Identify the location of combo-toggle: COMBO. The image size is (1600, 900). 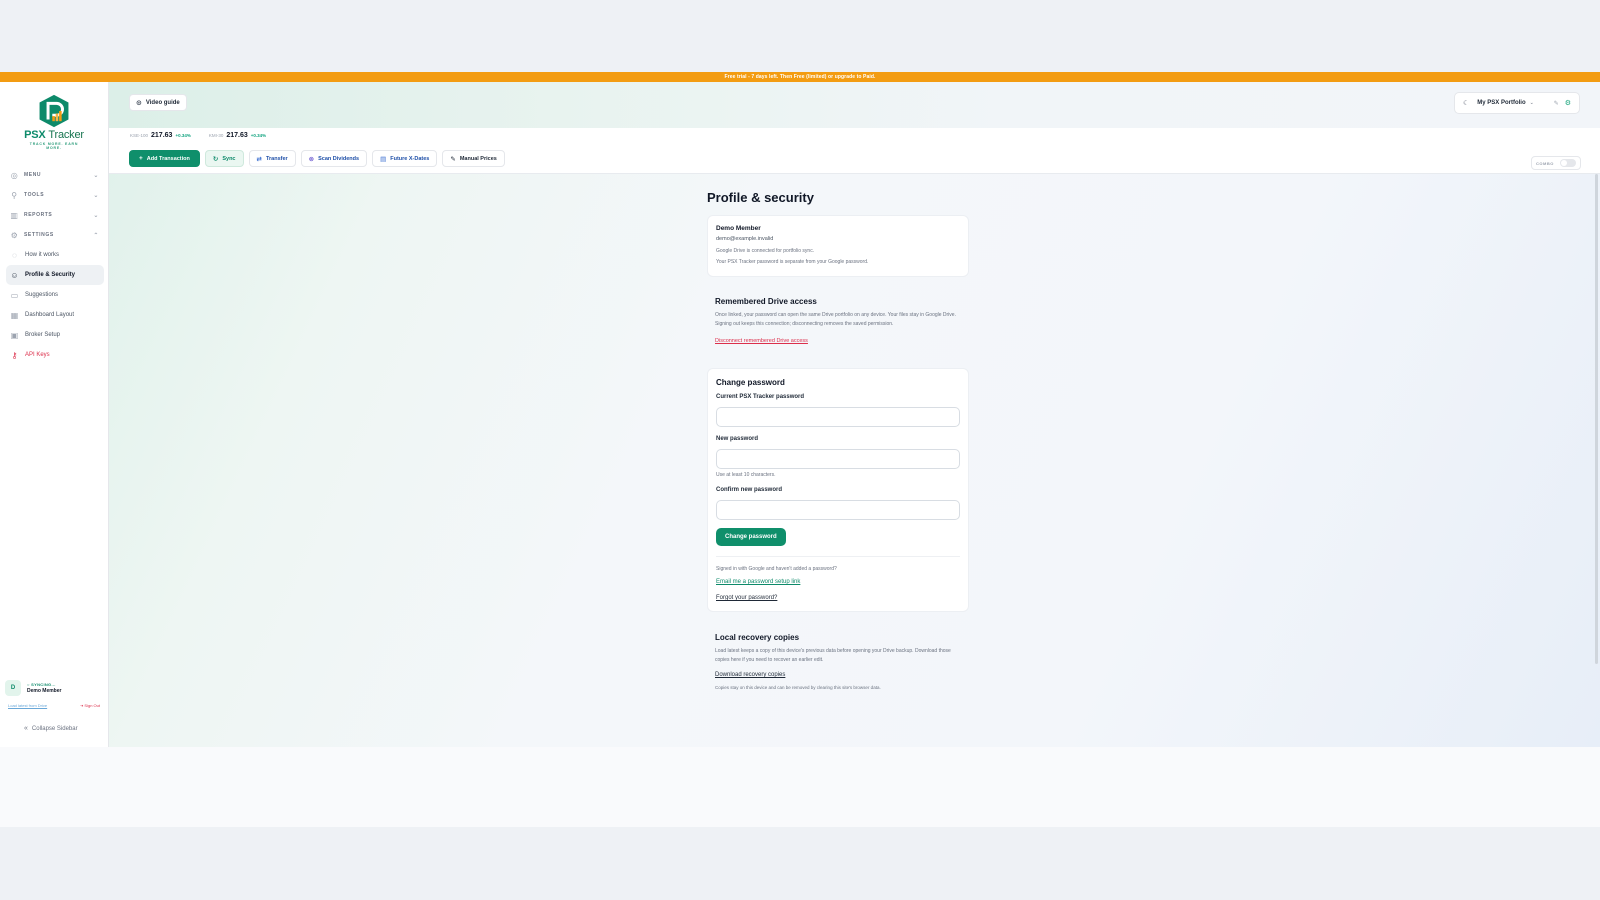
(1556, 163).